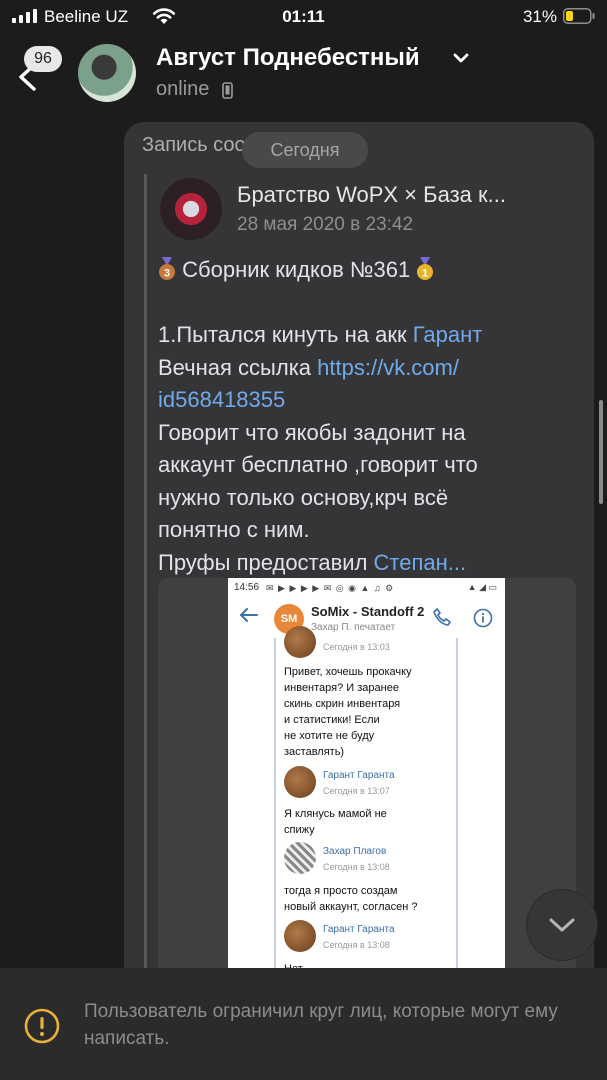  Describe the element at coordinates (318, 464) in the screenshot. I see `post-line: аккаунт бесплатно ,говорит что` at that location.